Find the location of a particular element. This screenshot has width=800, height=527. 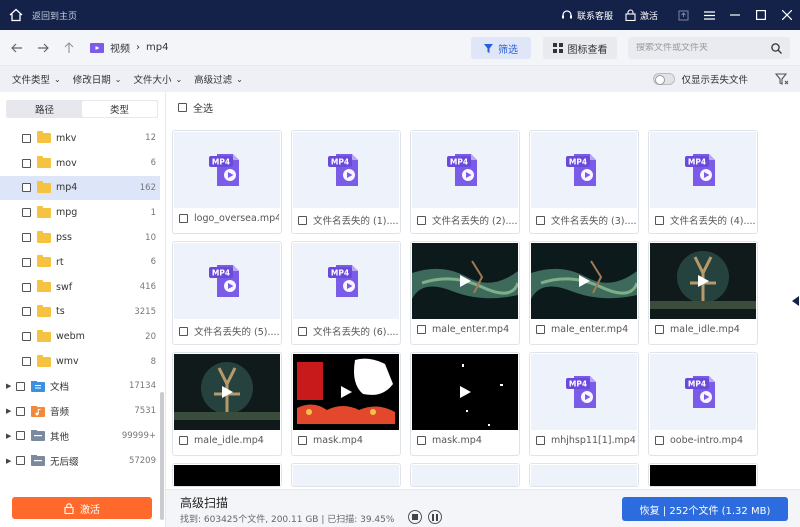

tree-group-other: ▶ 其他 99999+ is located at coordinates (80, 436).